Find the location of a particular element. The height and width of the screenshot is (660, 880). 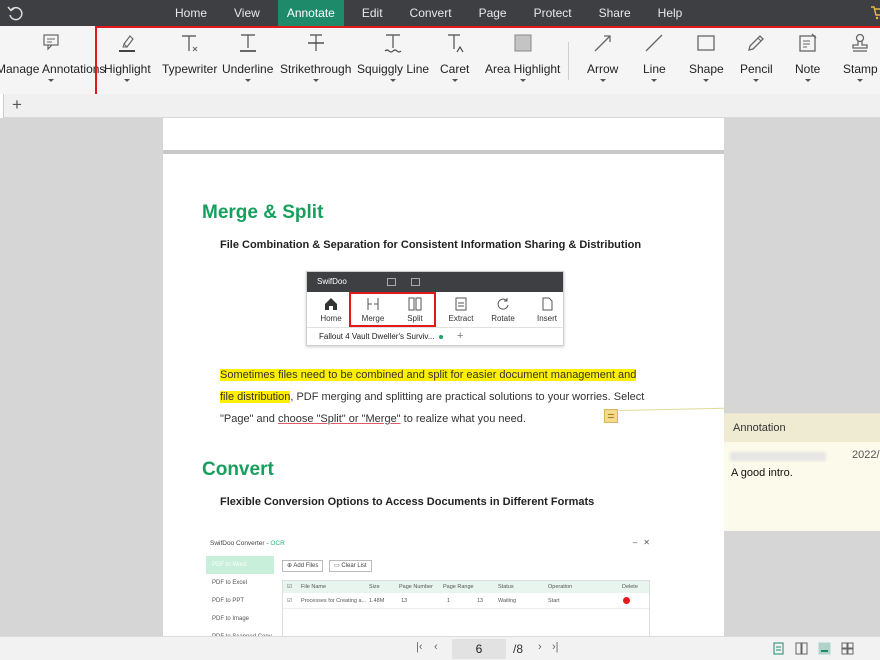

sidebar-item-pdf-to-excel: PDF to Excel is located at coordinates (230, 583).